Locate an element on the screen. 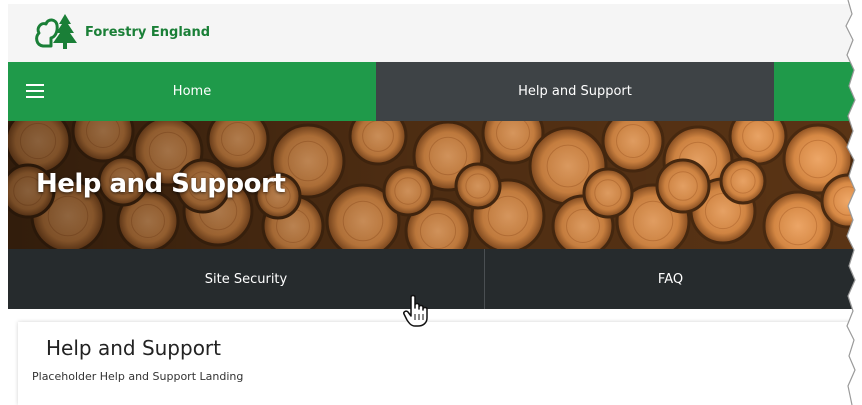  hand-cursor-icon is located at coordinates (415, 310).